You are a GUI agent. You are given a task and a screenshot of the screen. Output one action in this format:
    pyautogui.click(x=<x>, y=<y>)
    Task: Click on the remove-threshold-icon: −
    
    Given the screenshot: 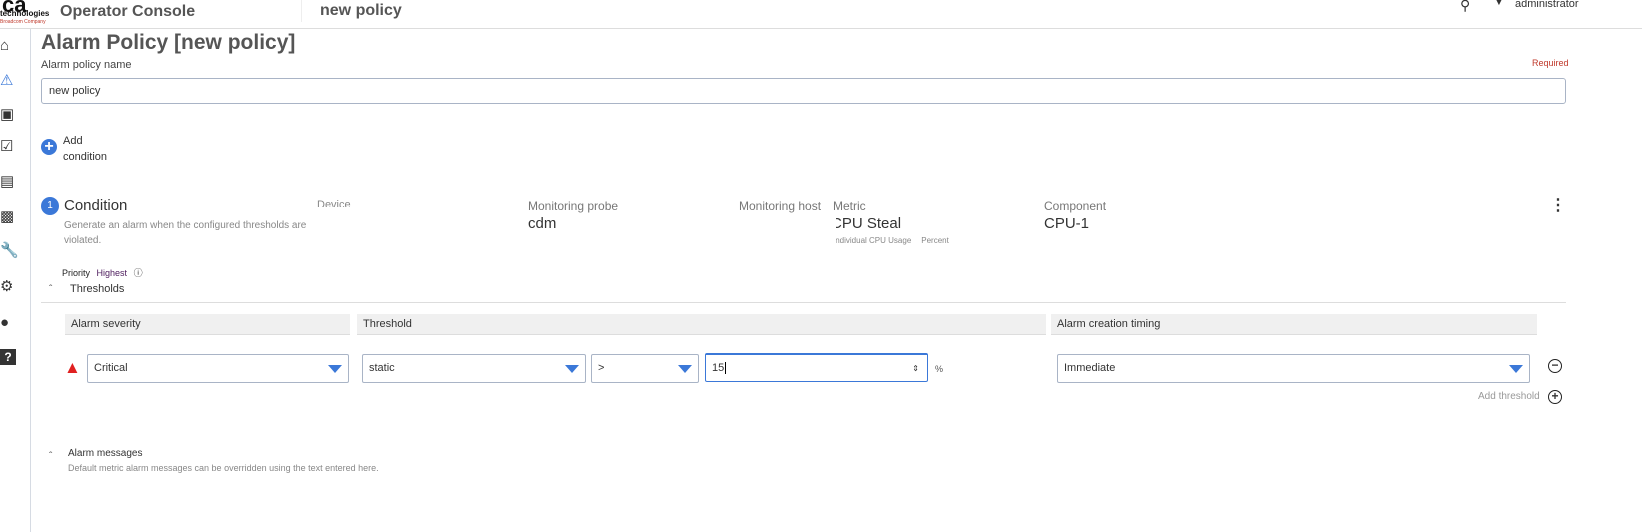 What is the action you would take?
    pyautogui.click(x=1555, y=366)
    